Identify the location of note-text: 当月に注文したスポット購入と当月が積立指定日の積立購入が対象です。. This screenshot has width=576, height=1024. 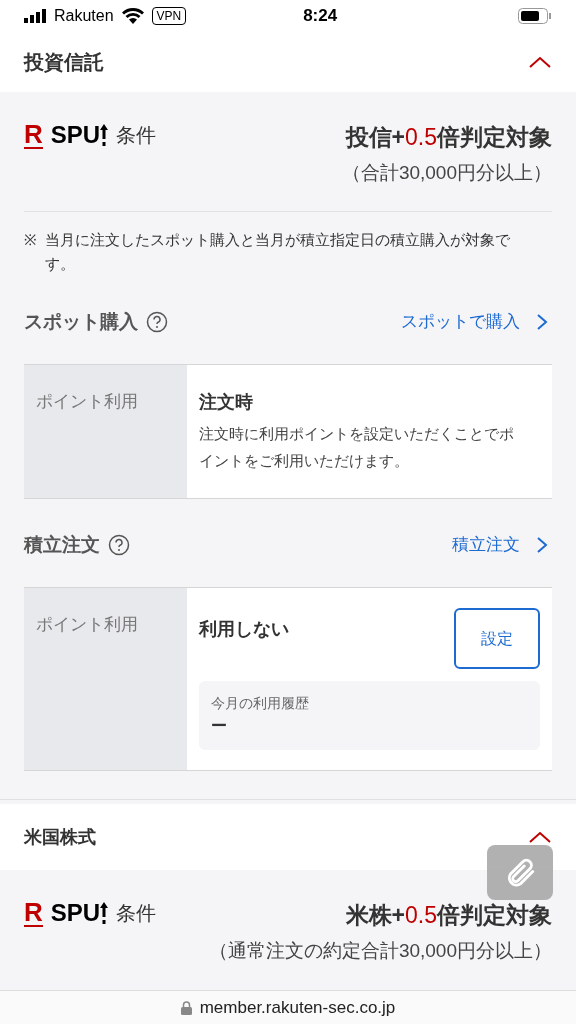
(278, 252).